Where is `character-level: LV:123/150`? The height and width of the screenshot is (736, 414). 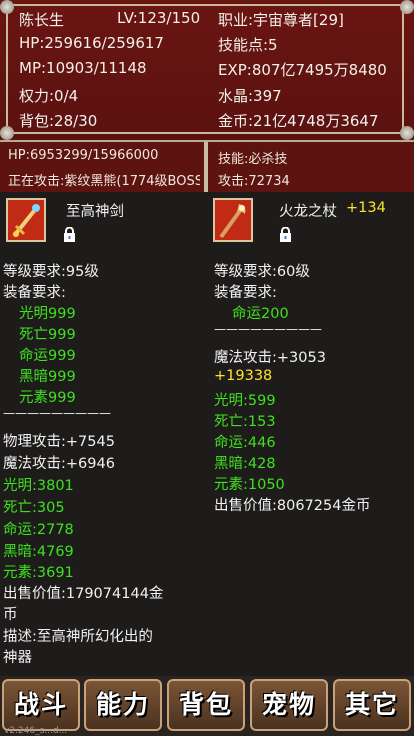 character-level: LV:123/150 is located at coordinates (159, 18).